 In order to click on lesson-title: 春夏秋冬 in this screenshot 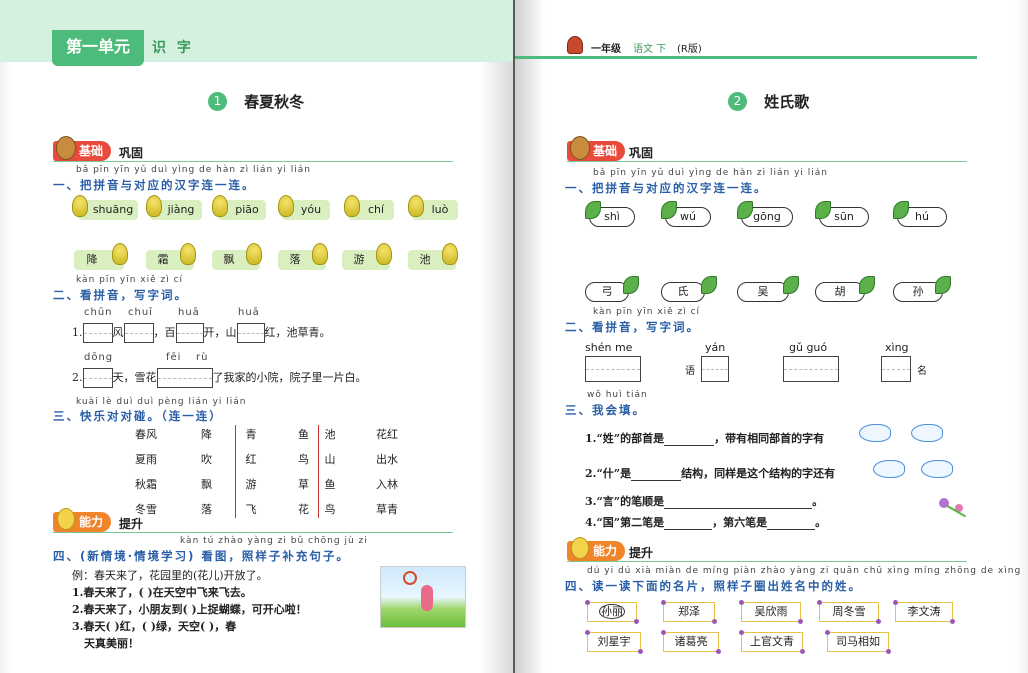, I will do `click(274, 102)`.